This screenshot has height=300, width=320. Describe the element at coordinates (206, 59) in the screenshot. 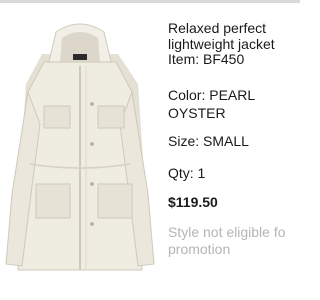

I see `item-number: Item: BF450` at that location.